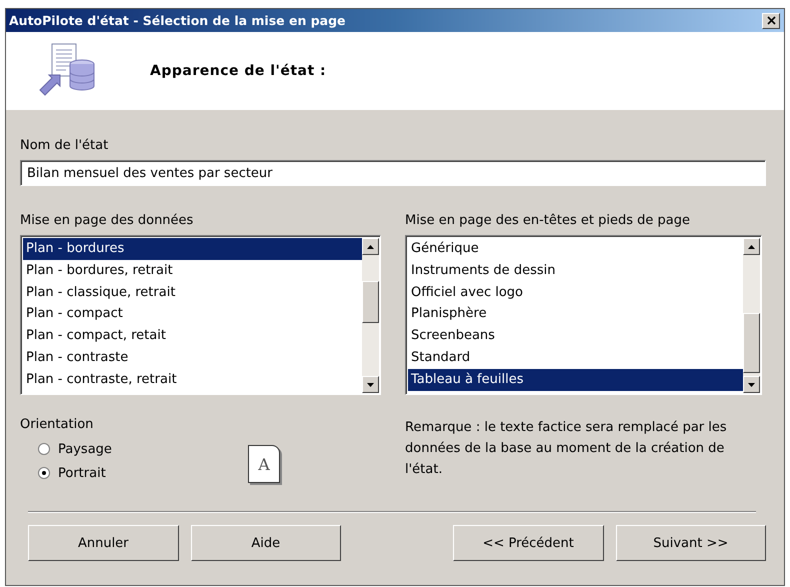 This screenshot has width=790, height=587. I want to click on dialog-button: Suivant >>, so click(691, 543).